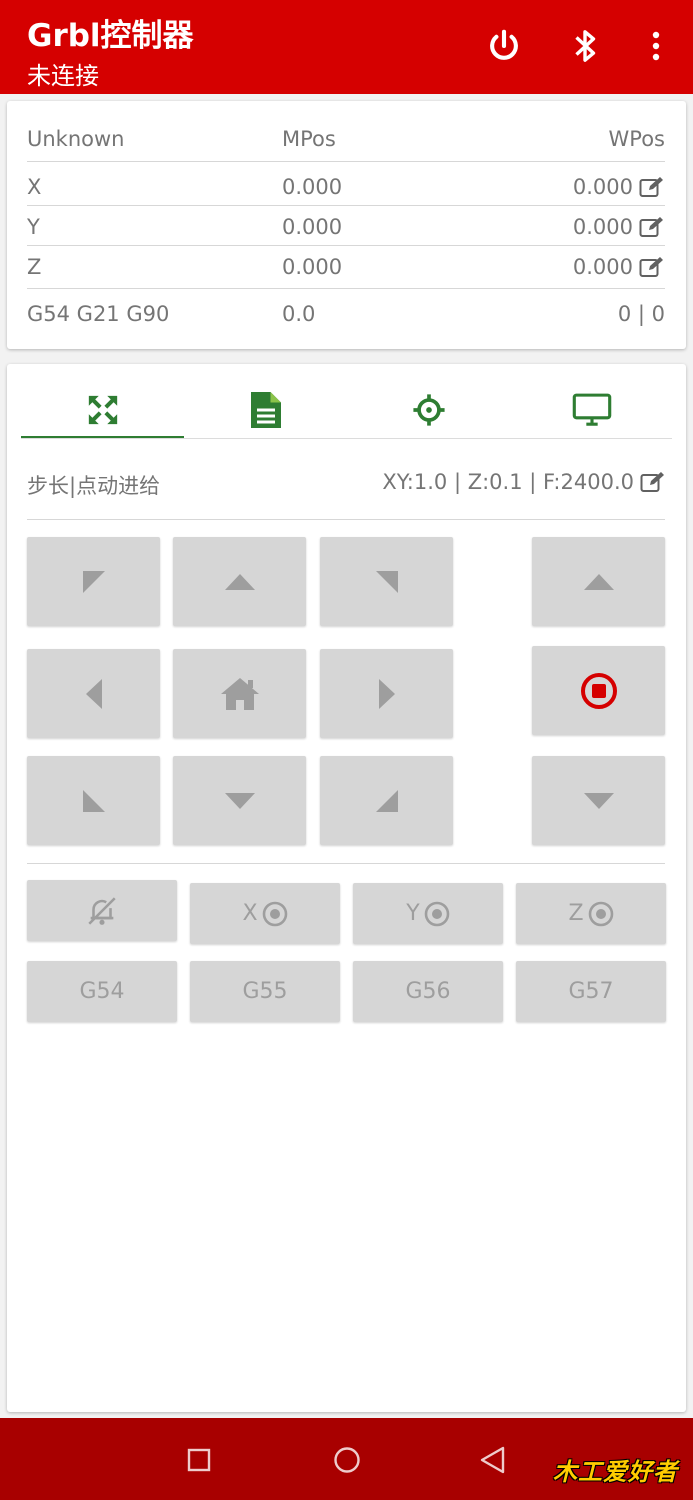  What do you see at coordinates (508, 482) in the screenshot?
I see `step-value-text: XY:1.0 | Z:0.1 | F:2400.0` at bounding box center [508, 482].